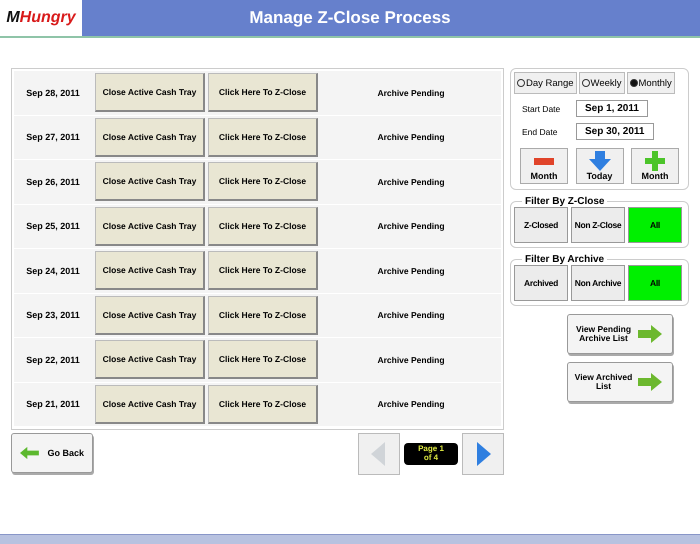 The width and height of the screenshot is (700, 544). What do you see at coordinates (565, 259) in the screenshot?
I see `filter-title: Filter By Archive` at bounding box center [565, 259].